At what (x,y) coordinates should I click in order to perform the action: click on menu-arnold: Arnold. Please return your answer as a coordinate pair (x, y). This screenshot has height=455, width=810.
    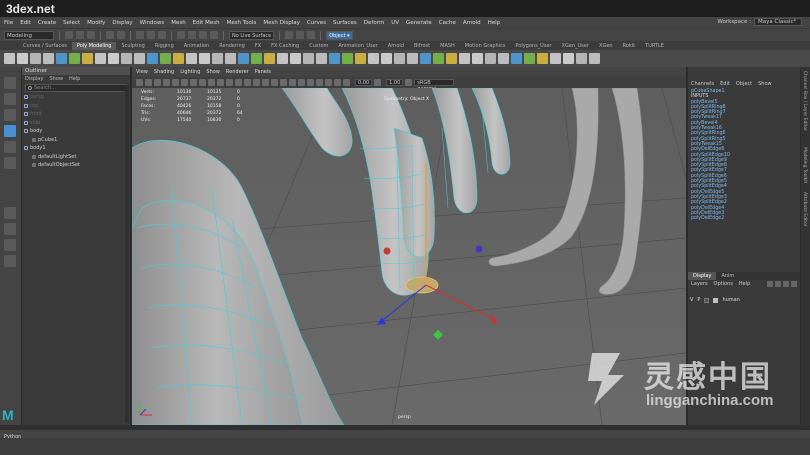
    Looking at the image, I should click on (472, 23).